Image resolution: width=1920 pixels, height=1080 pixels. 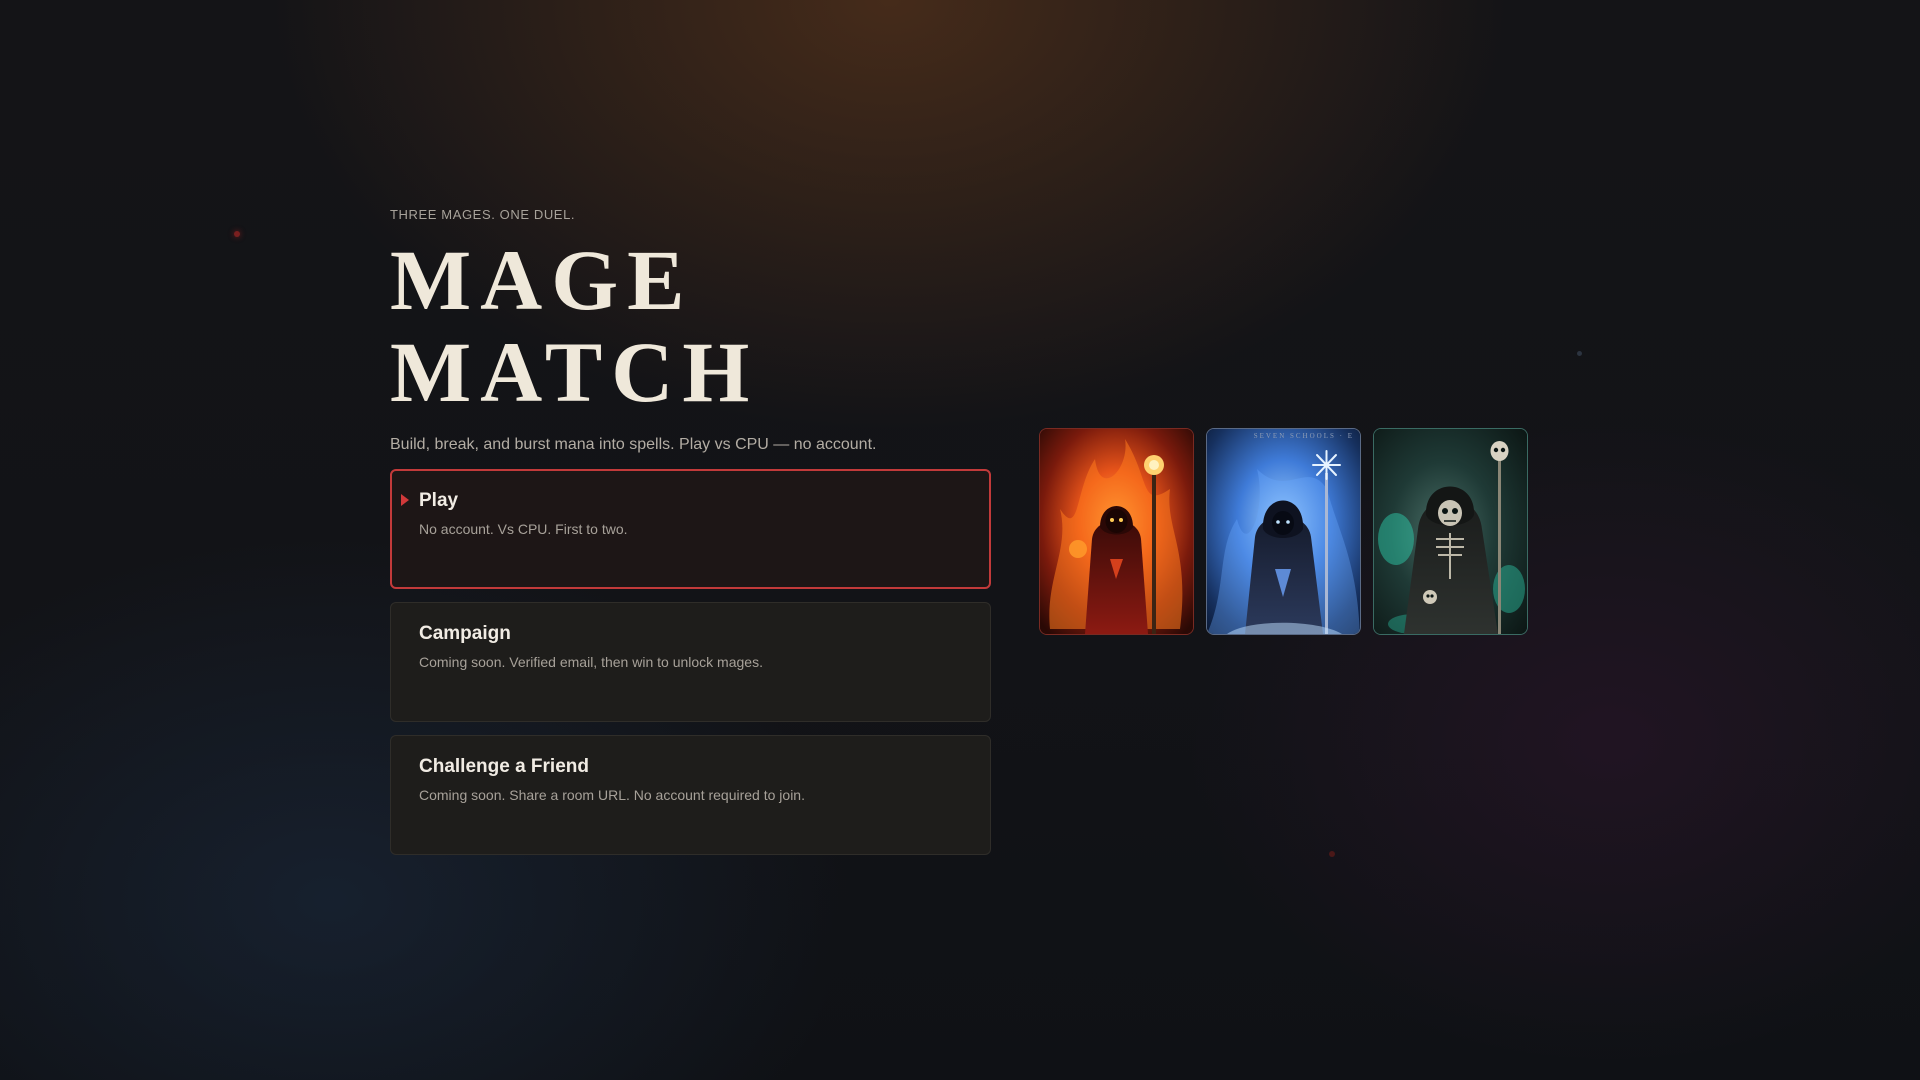 What do you see at coordinates (523, 529) in the screenshot?
I see `menu-item-description: No account. Vs CPU. First to two.` at bounding box center [523, 529].